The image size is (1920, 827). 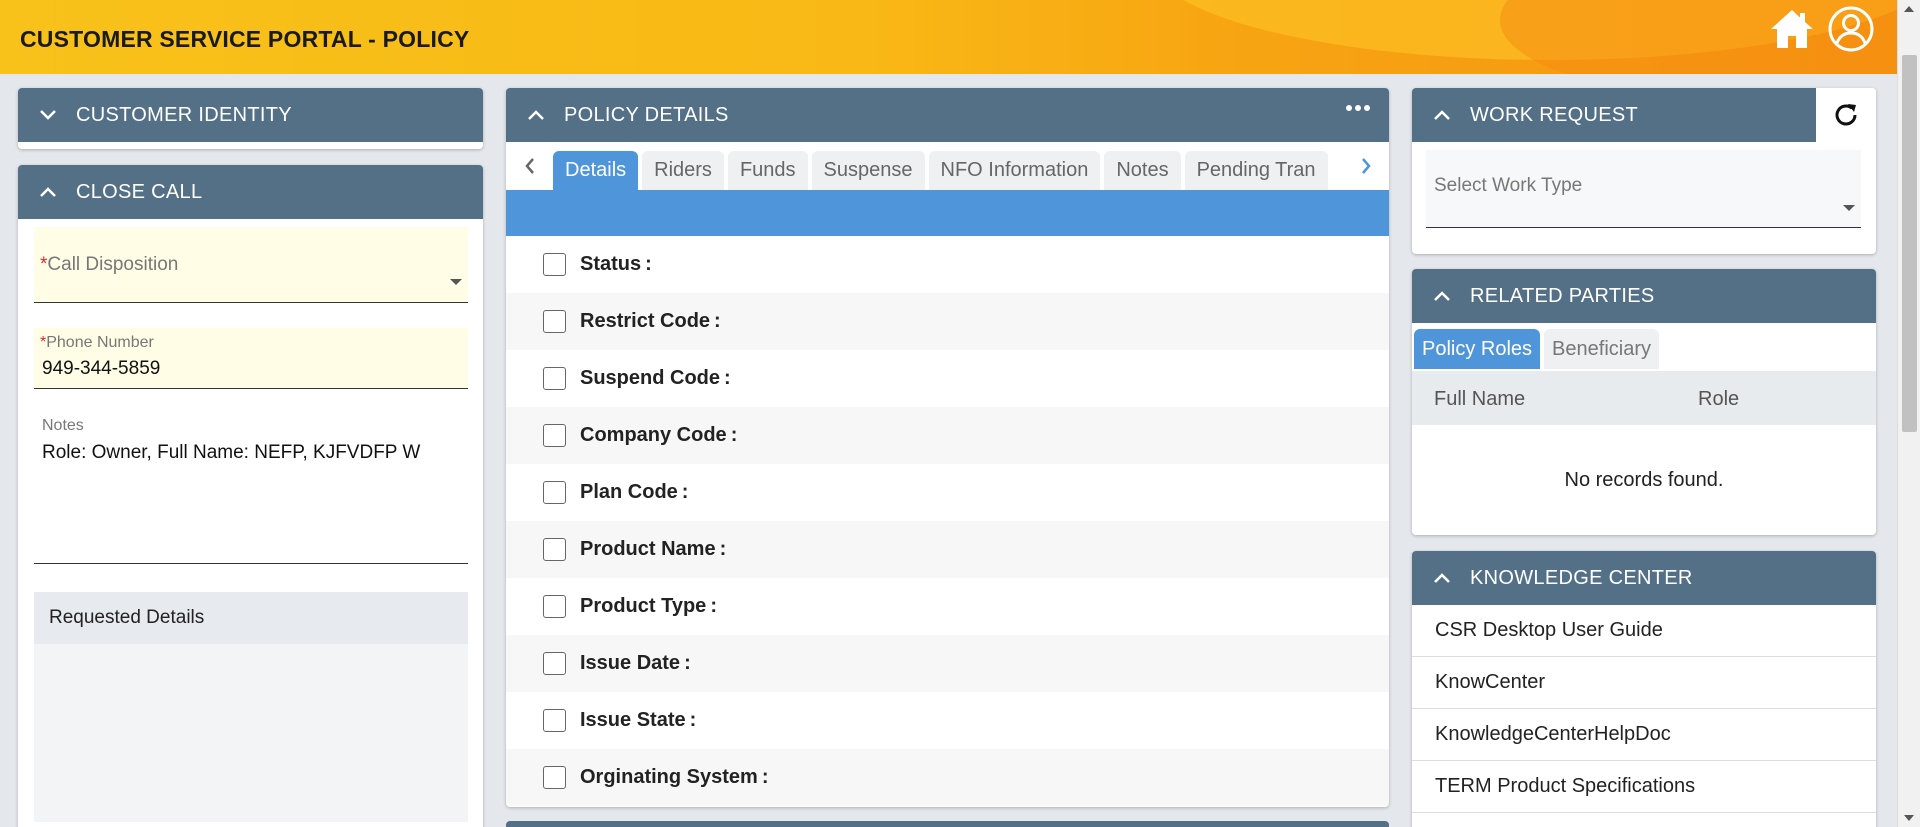 What do you see at coordinates (648, 549) in the screenshot?
I see `detail-row-label: Product Name` at bounding box center [648, 549].